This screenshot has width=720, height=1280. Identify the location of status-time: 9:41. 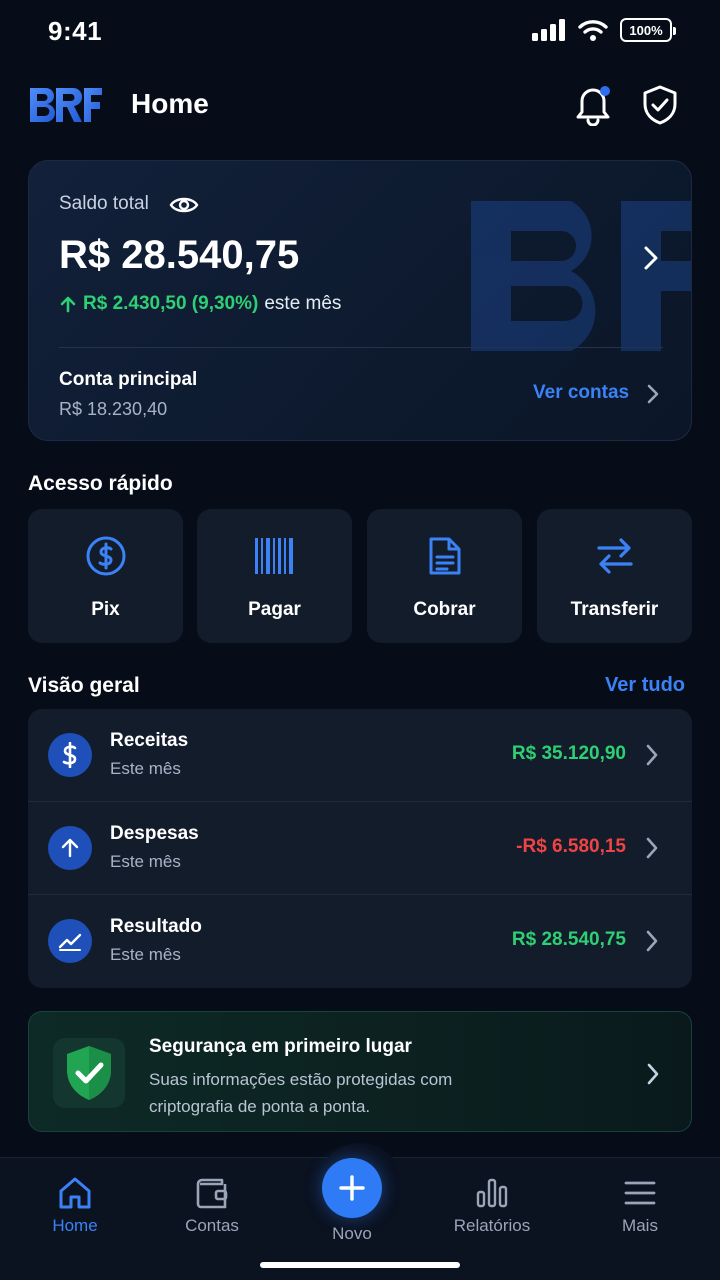
(75, 31).